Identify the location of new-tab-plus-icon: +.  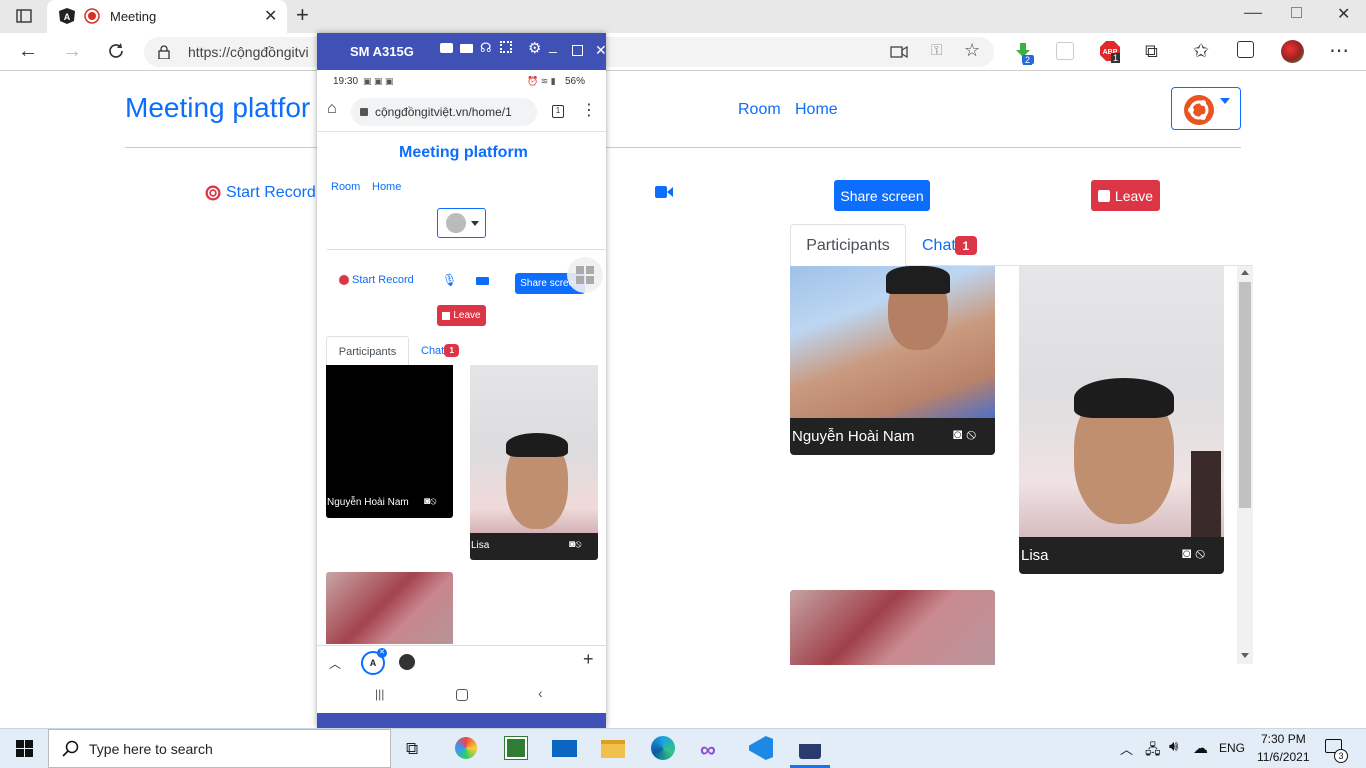
(588, 659).